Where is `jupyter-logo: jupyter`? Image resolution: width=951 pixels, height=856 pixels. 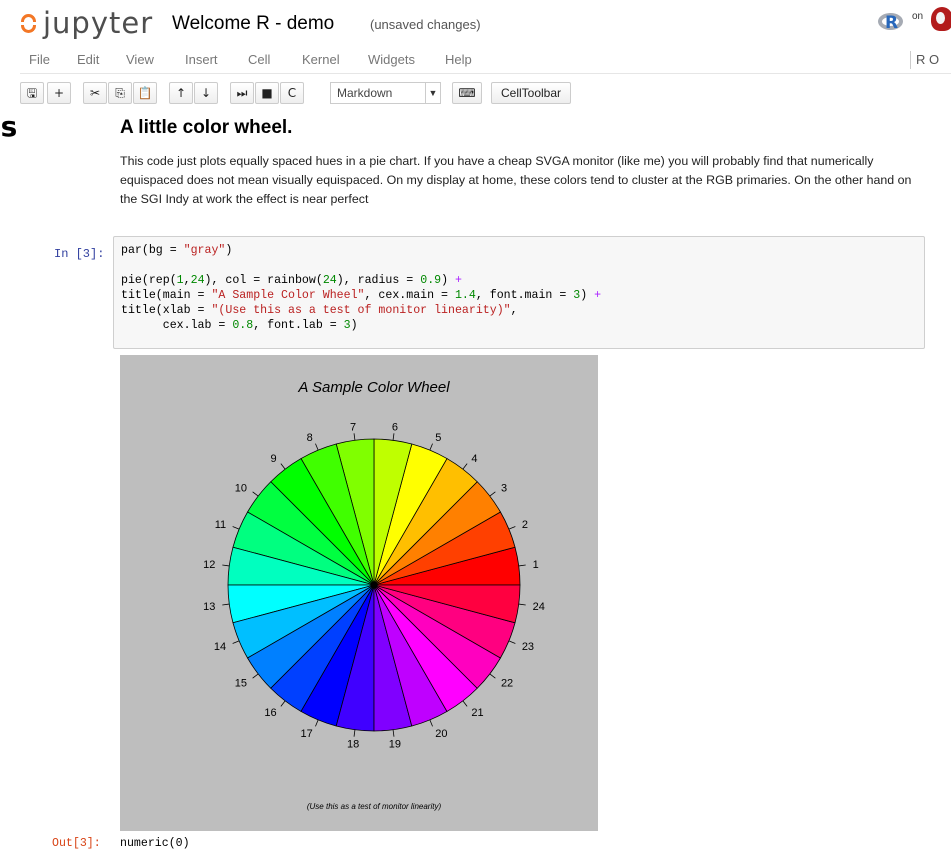 jupyter-logo: jupyter is located at coordinates (86, 23).